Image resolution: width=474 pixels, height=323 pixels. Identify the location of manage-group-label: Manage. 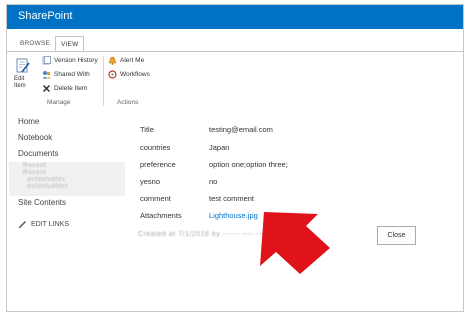
(59, 102).